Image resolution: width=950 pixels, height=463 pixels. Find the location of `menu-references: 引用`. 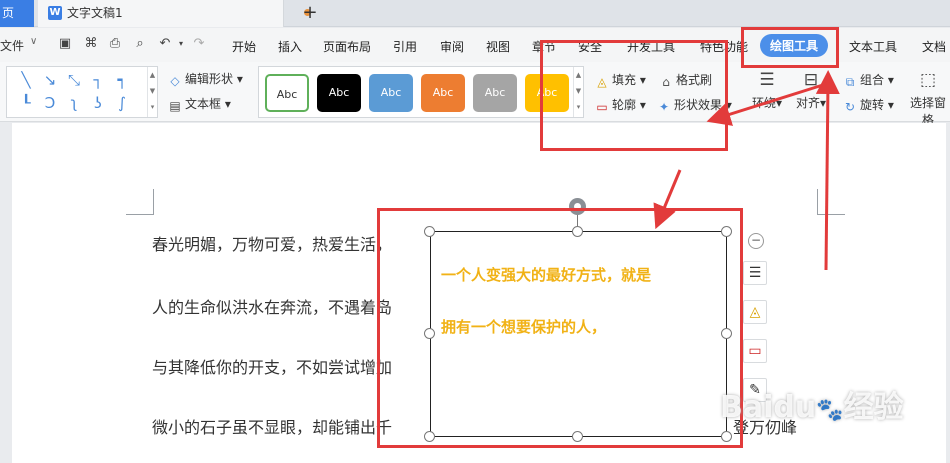

menu-references: 引用 is located at coordinates (405, 46).